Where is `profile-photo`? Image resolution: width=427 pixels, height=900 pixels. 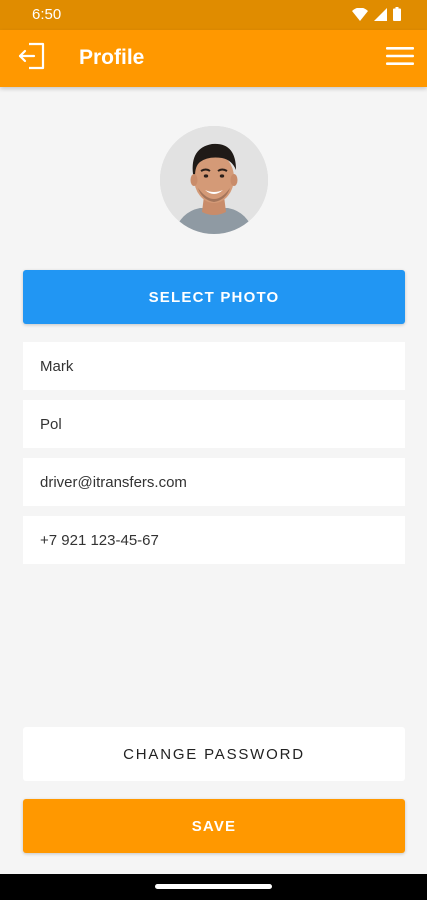
profile-photo is located at coordinates (214, 180).